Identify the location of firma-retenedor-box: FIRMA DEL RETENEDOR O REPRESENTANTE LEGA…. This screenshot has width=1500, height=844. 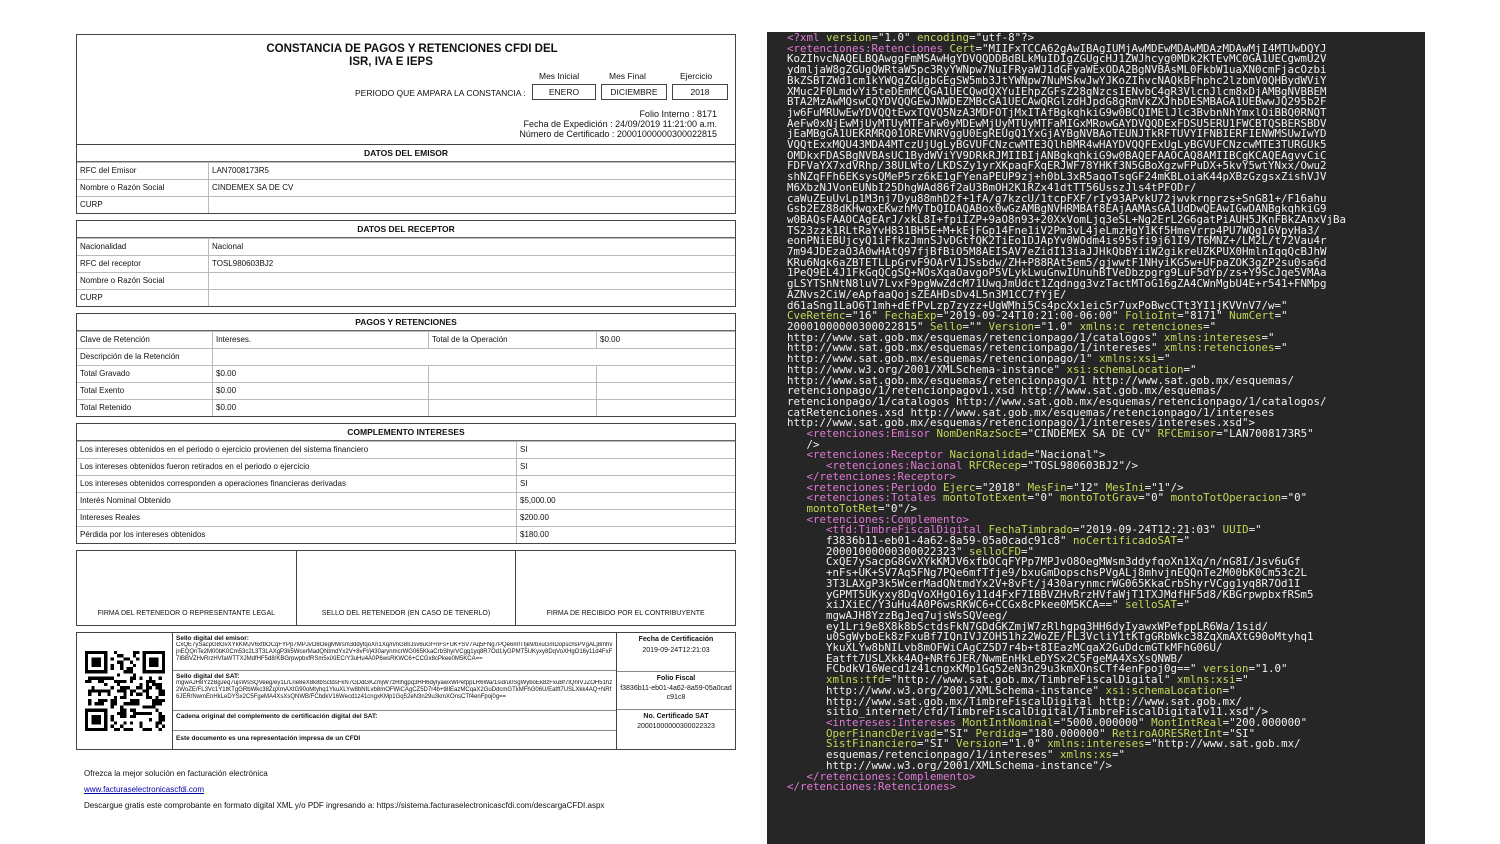
(187, 588).